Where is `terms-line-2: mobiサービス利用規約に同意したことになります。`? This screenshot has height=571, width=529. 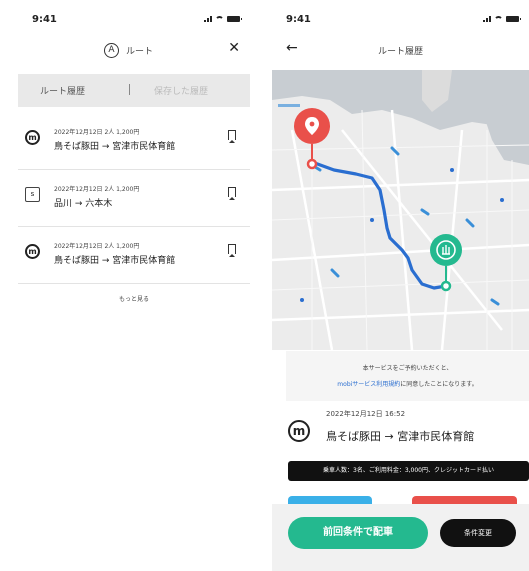 terms-line-2: mobiサービス利用規約に同意したことになります。 is located at coordinates (407, 383).